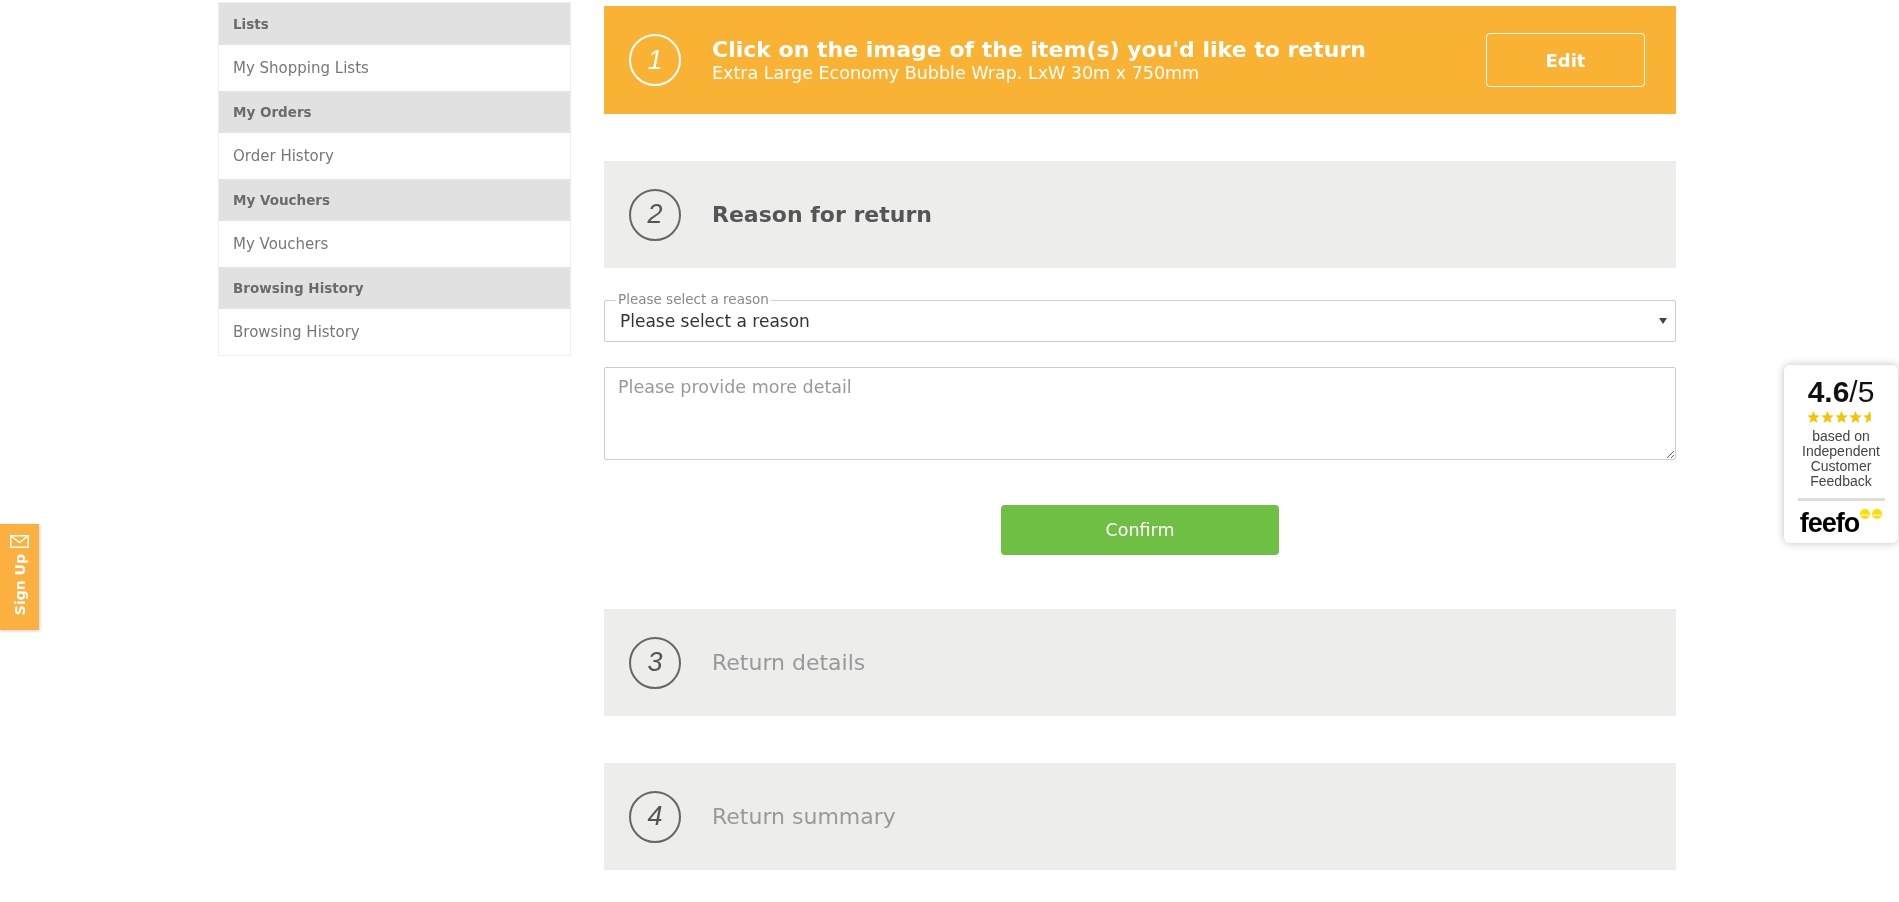  What do you see at coordinates (655, 214) in the screenshot?
I see `step-number: 2` at bounding box center [655, 214].